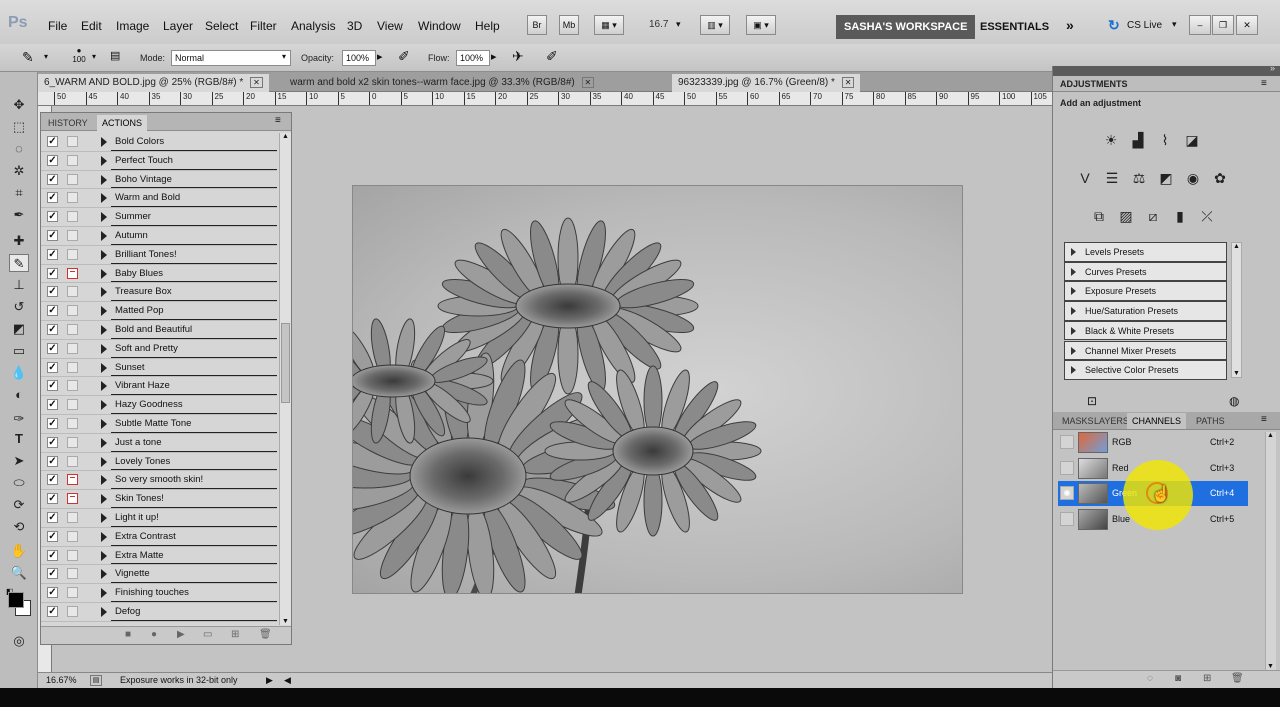 The image size is (1280, 707). What do you see at coordinates (1111, 140) in the screenshot?
I see `brightness-contrast-icon: ☀` at bounding box center [1111, 140].